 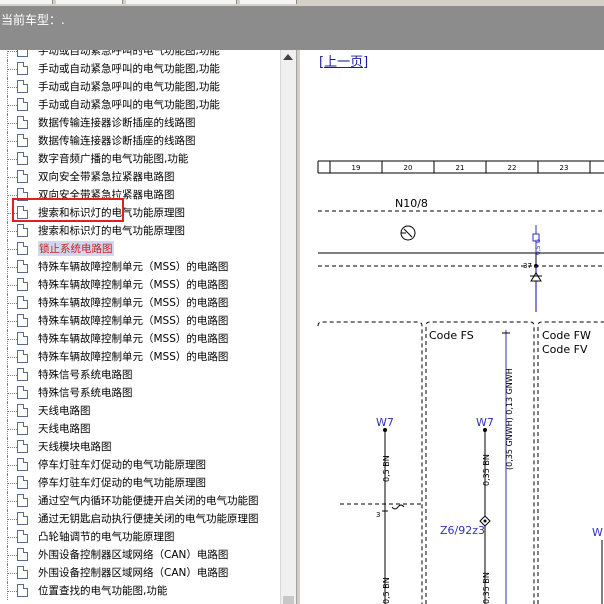 I want to click on component-label: N10/8, so click(x=411, y=203).